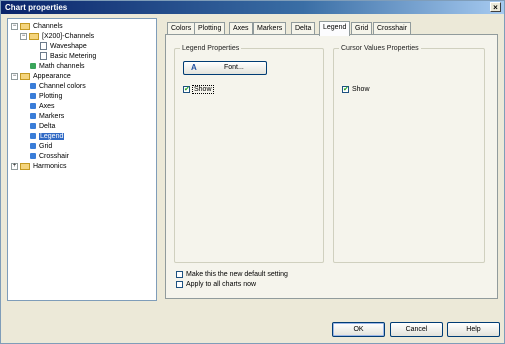 This screenshot has width=505, height=344. I want to click on tree-item-label: Legend, so click(52, 136).